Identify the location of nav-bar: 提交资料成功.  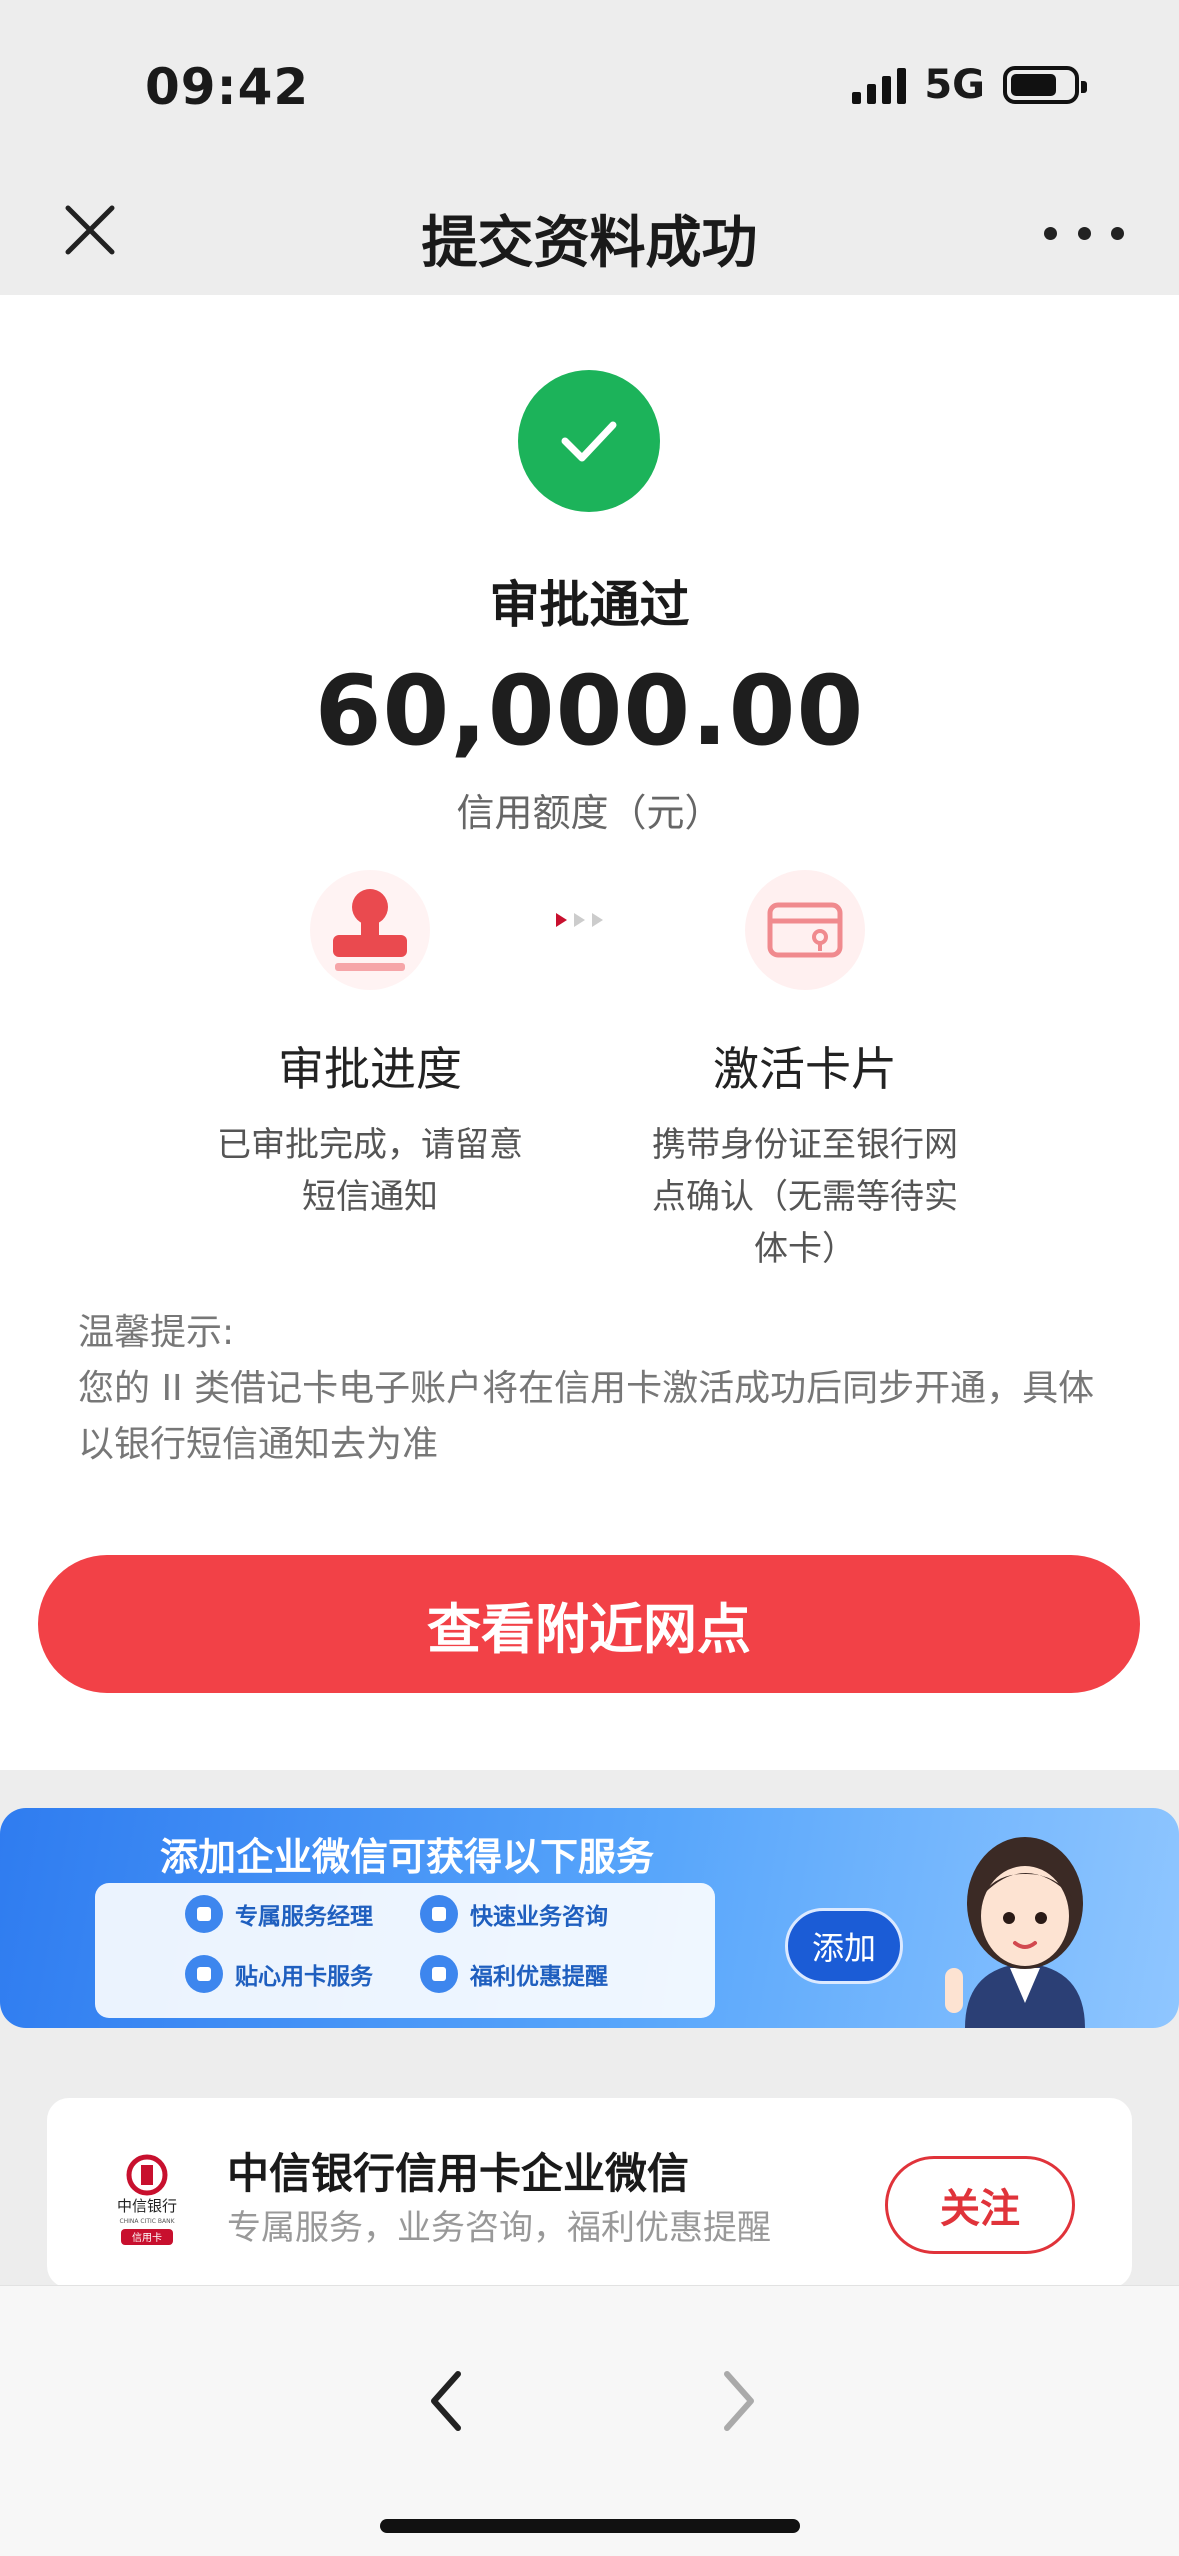
(589, 232).